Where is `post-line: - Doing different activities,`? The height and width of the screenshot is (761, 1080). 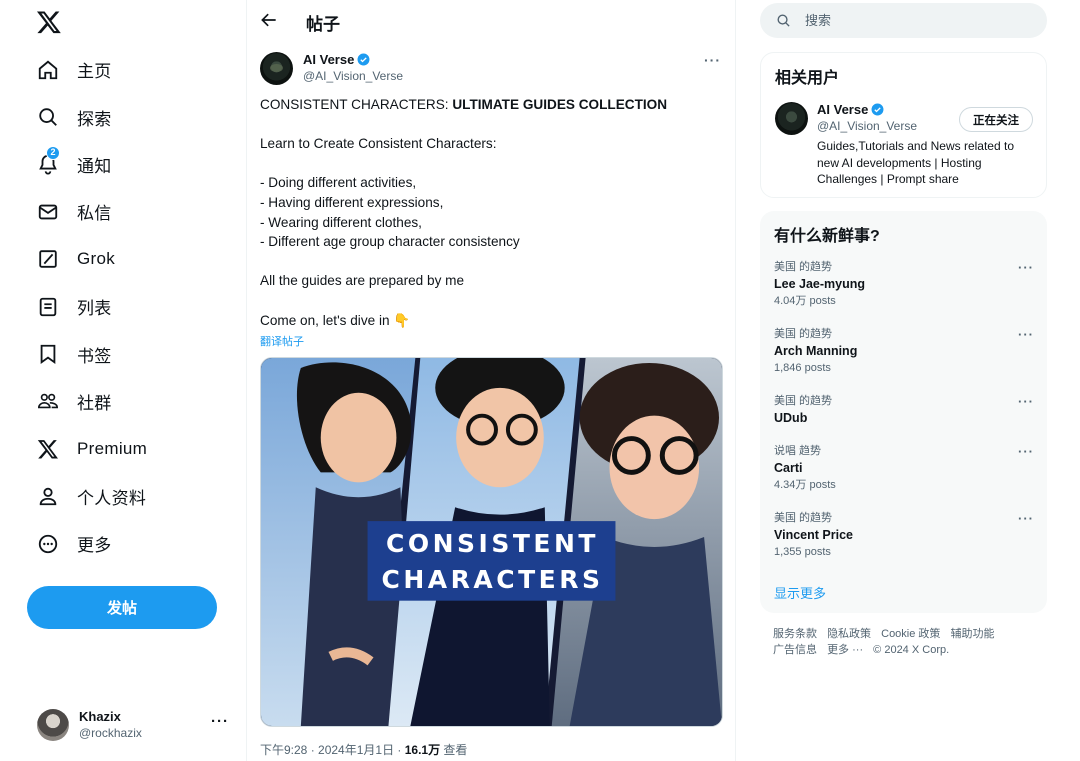 post-line: - Doing different activities, is located at coordinates (338, 183).